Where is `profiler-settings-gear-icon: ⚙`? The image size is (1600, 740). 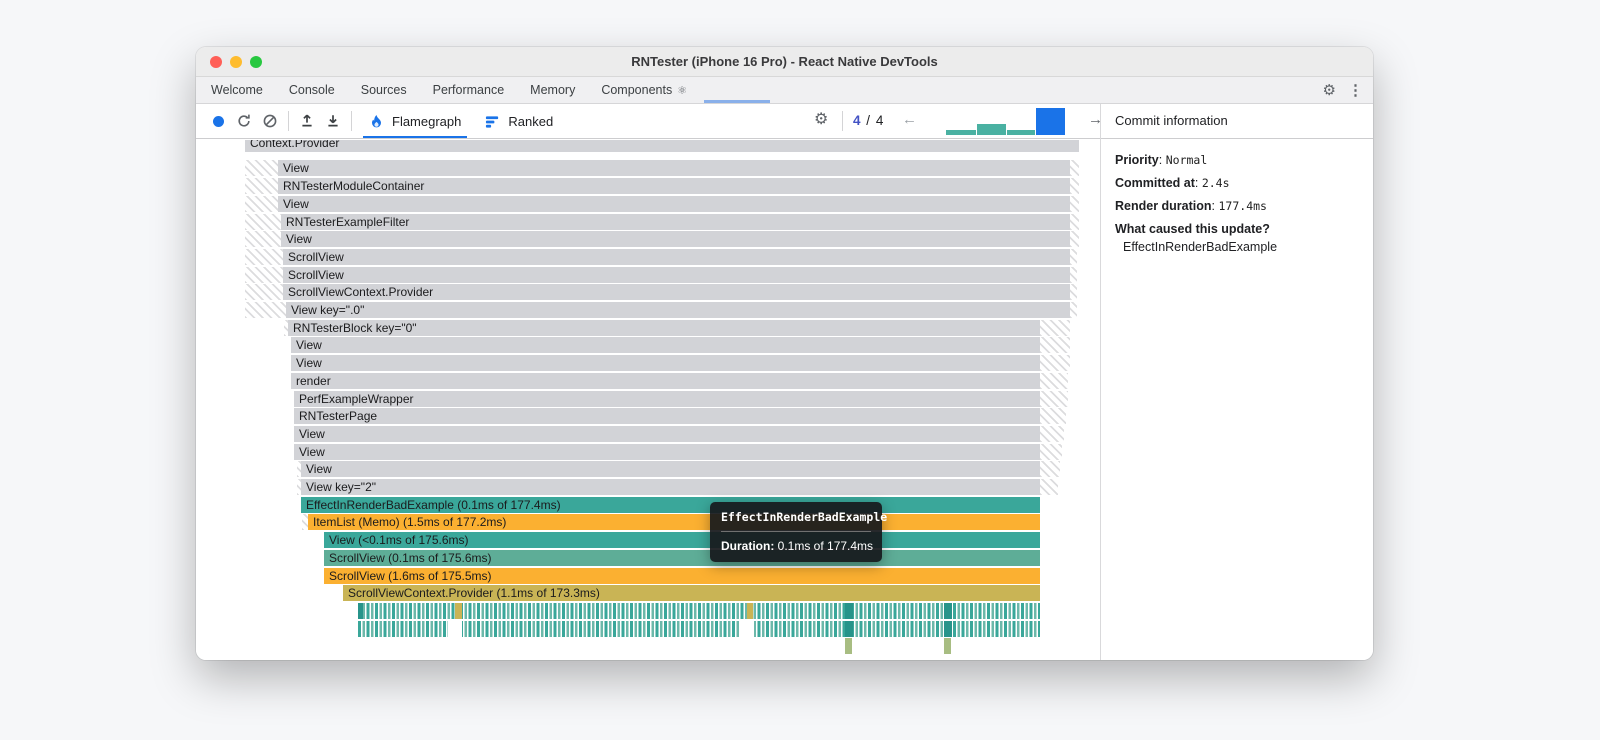 profiler-settings-gear-icon: ⚙ is located at coordinates (821, 120).